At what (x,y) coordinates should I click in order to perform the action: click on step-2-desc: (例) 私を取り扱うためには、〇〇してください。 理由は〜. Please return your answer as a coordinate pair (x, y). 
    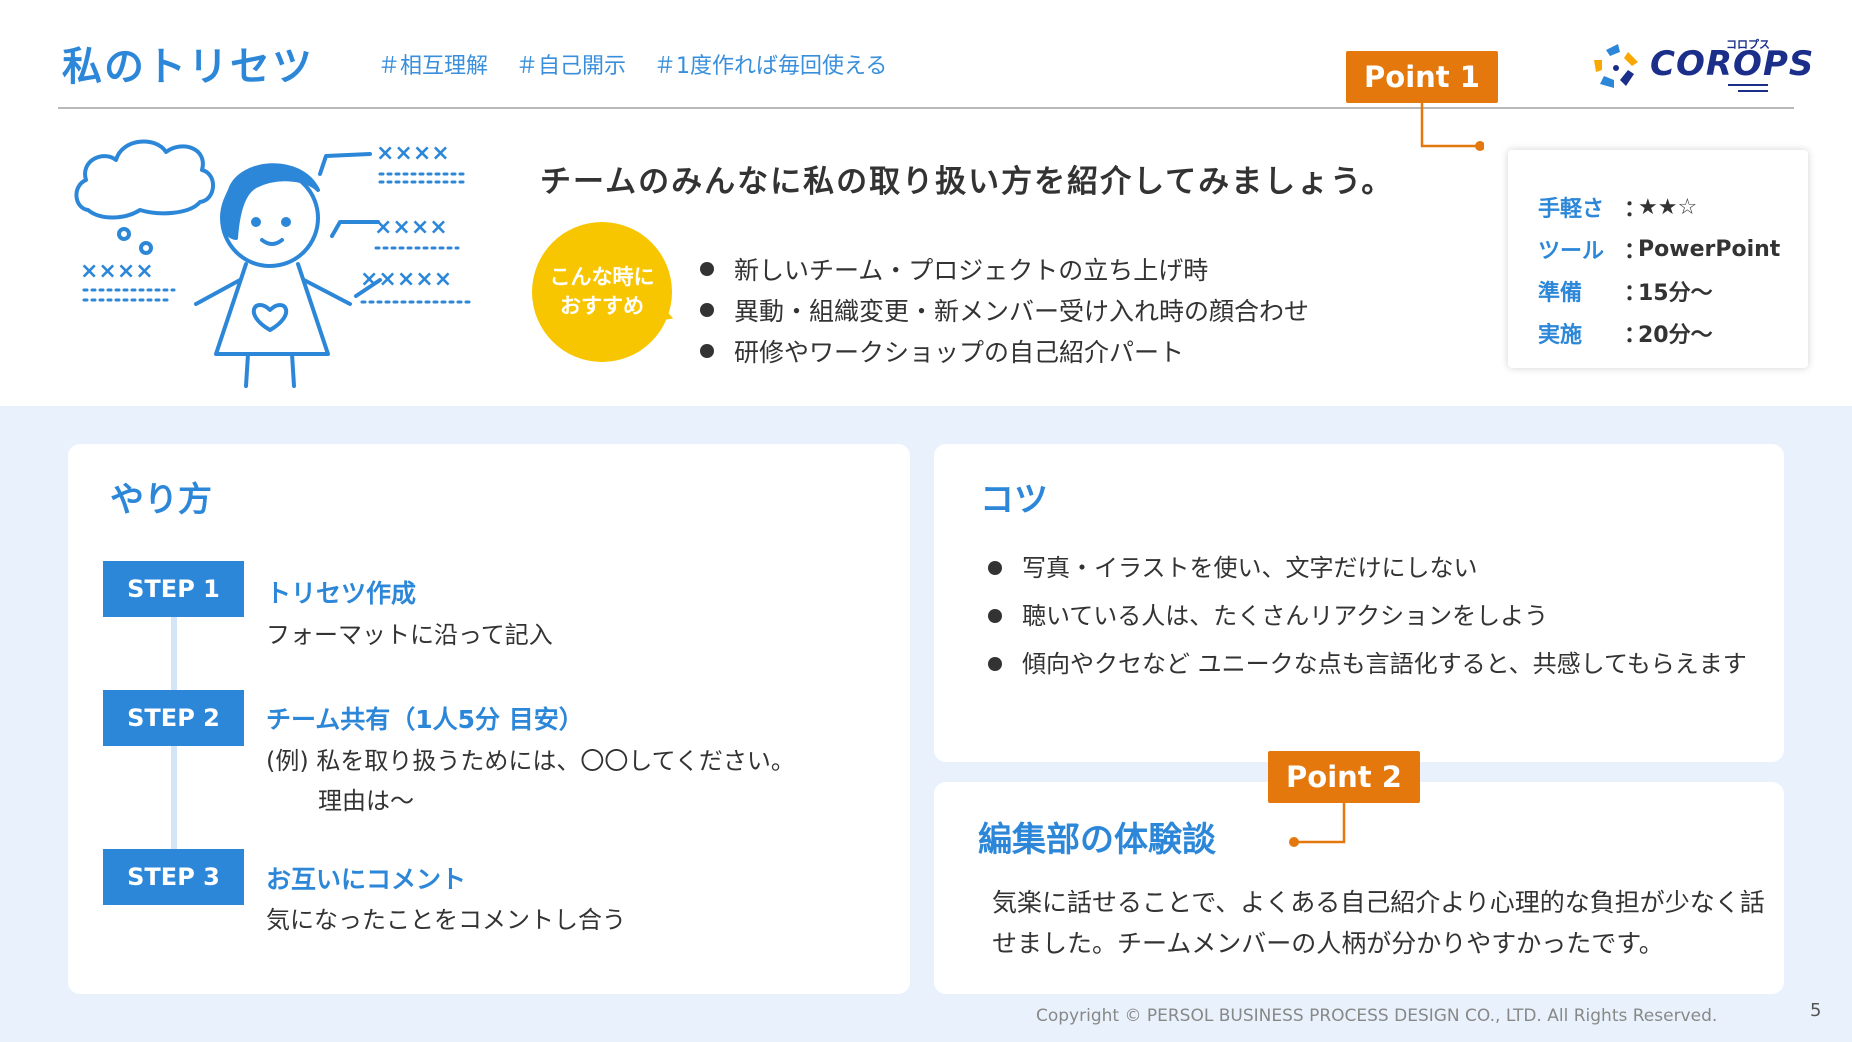
    Looking at the image, I should click on (530, 781).